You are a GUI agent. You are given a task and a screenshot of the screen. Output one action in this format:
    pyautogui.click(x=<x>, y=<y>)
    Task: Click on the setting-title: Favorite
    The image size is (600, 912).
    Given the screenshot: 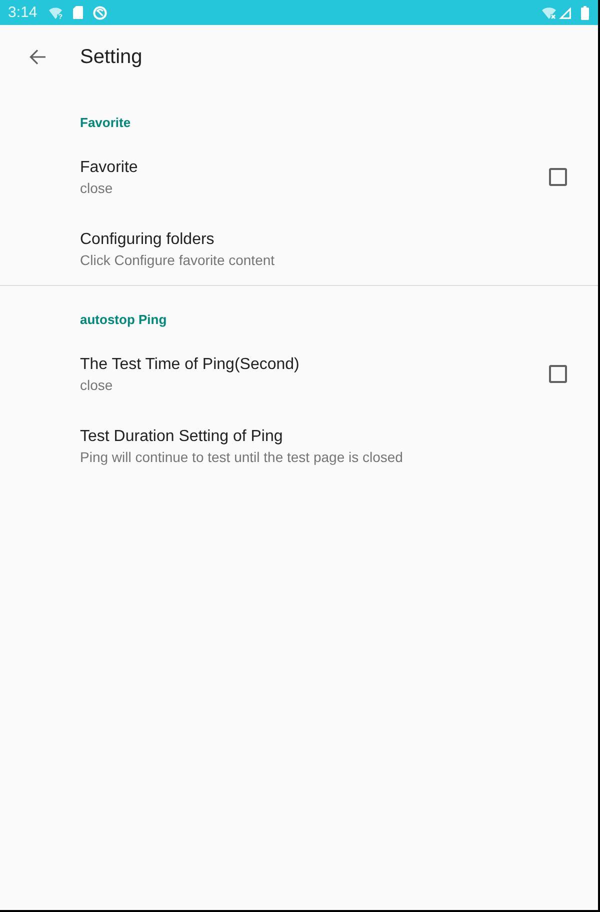 What is the action you would take?
    pyautogui.click(x=109, y=168)
    